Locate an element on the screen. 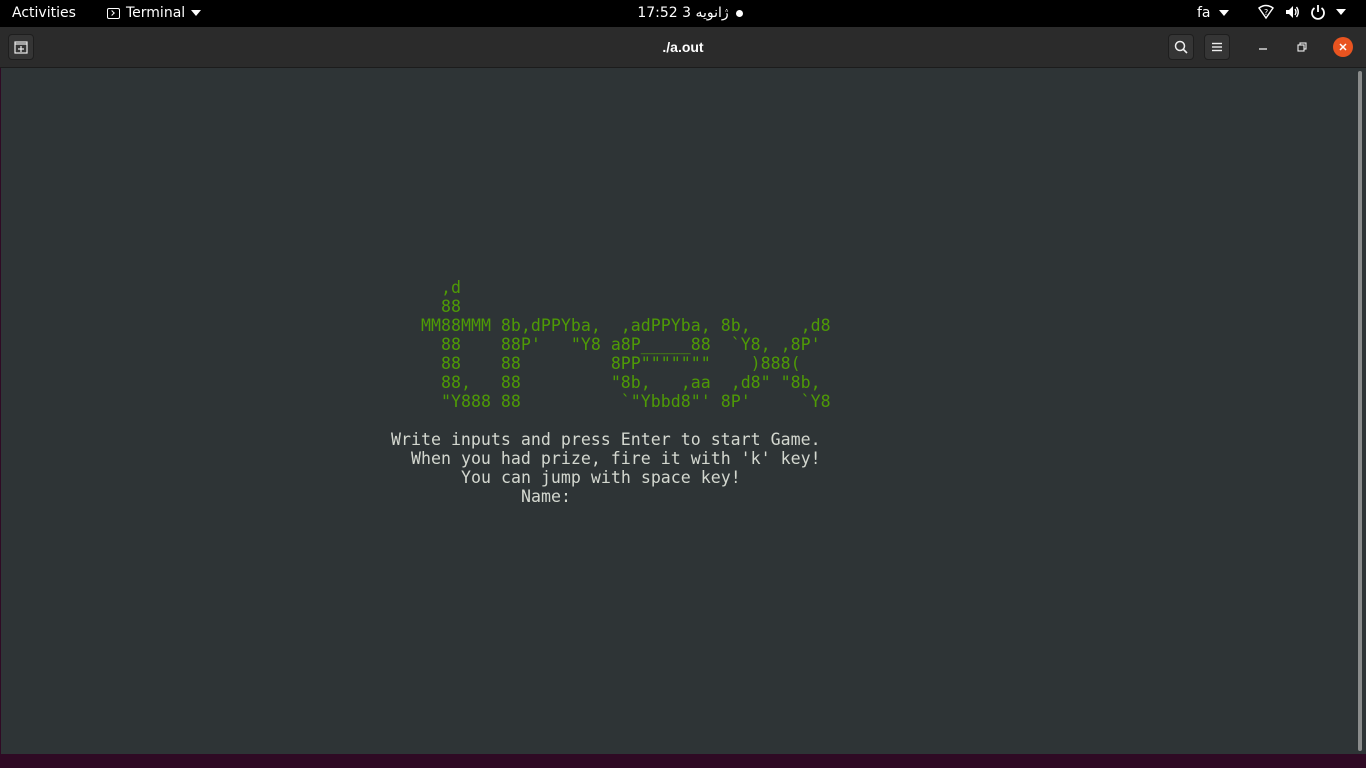 This screenshot has height=768, width=1366. terminal-icon is located at coordinates (113, 13).